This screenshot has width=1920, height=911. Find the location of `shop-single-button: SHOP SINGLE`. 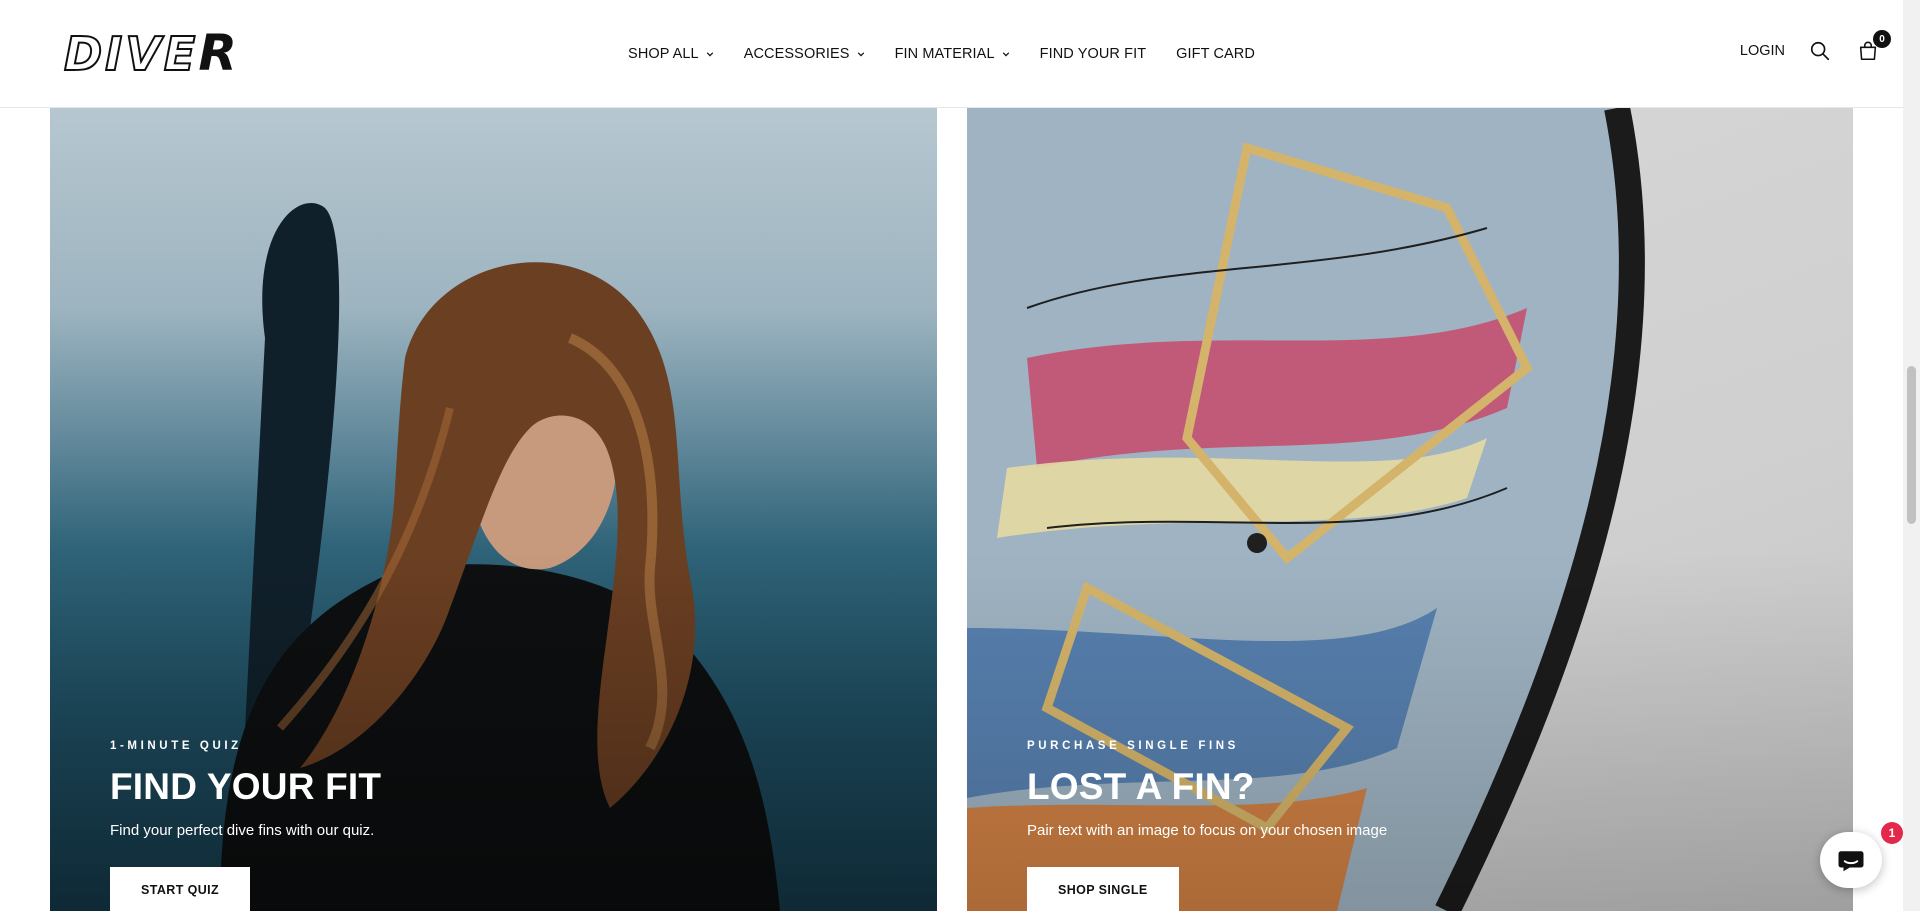

shop-single-button: SHOP SINGLE is located at coordinates (1103, 889).